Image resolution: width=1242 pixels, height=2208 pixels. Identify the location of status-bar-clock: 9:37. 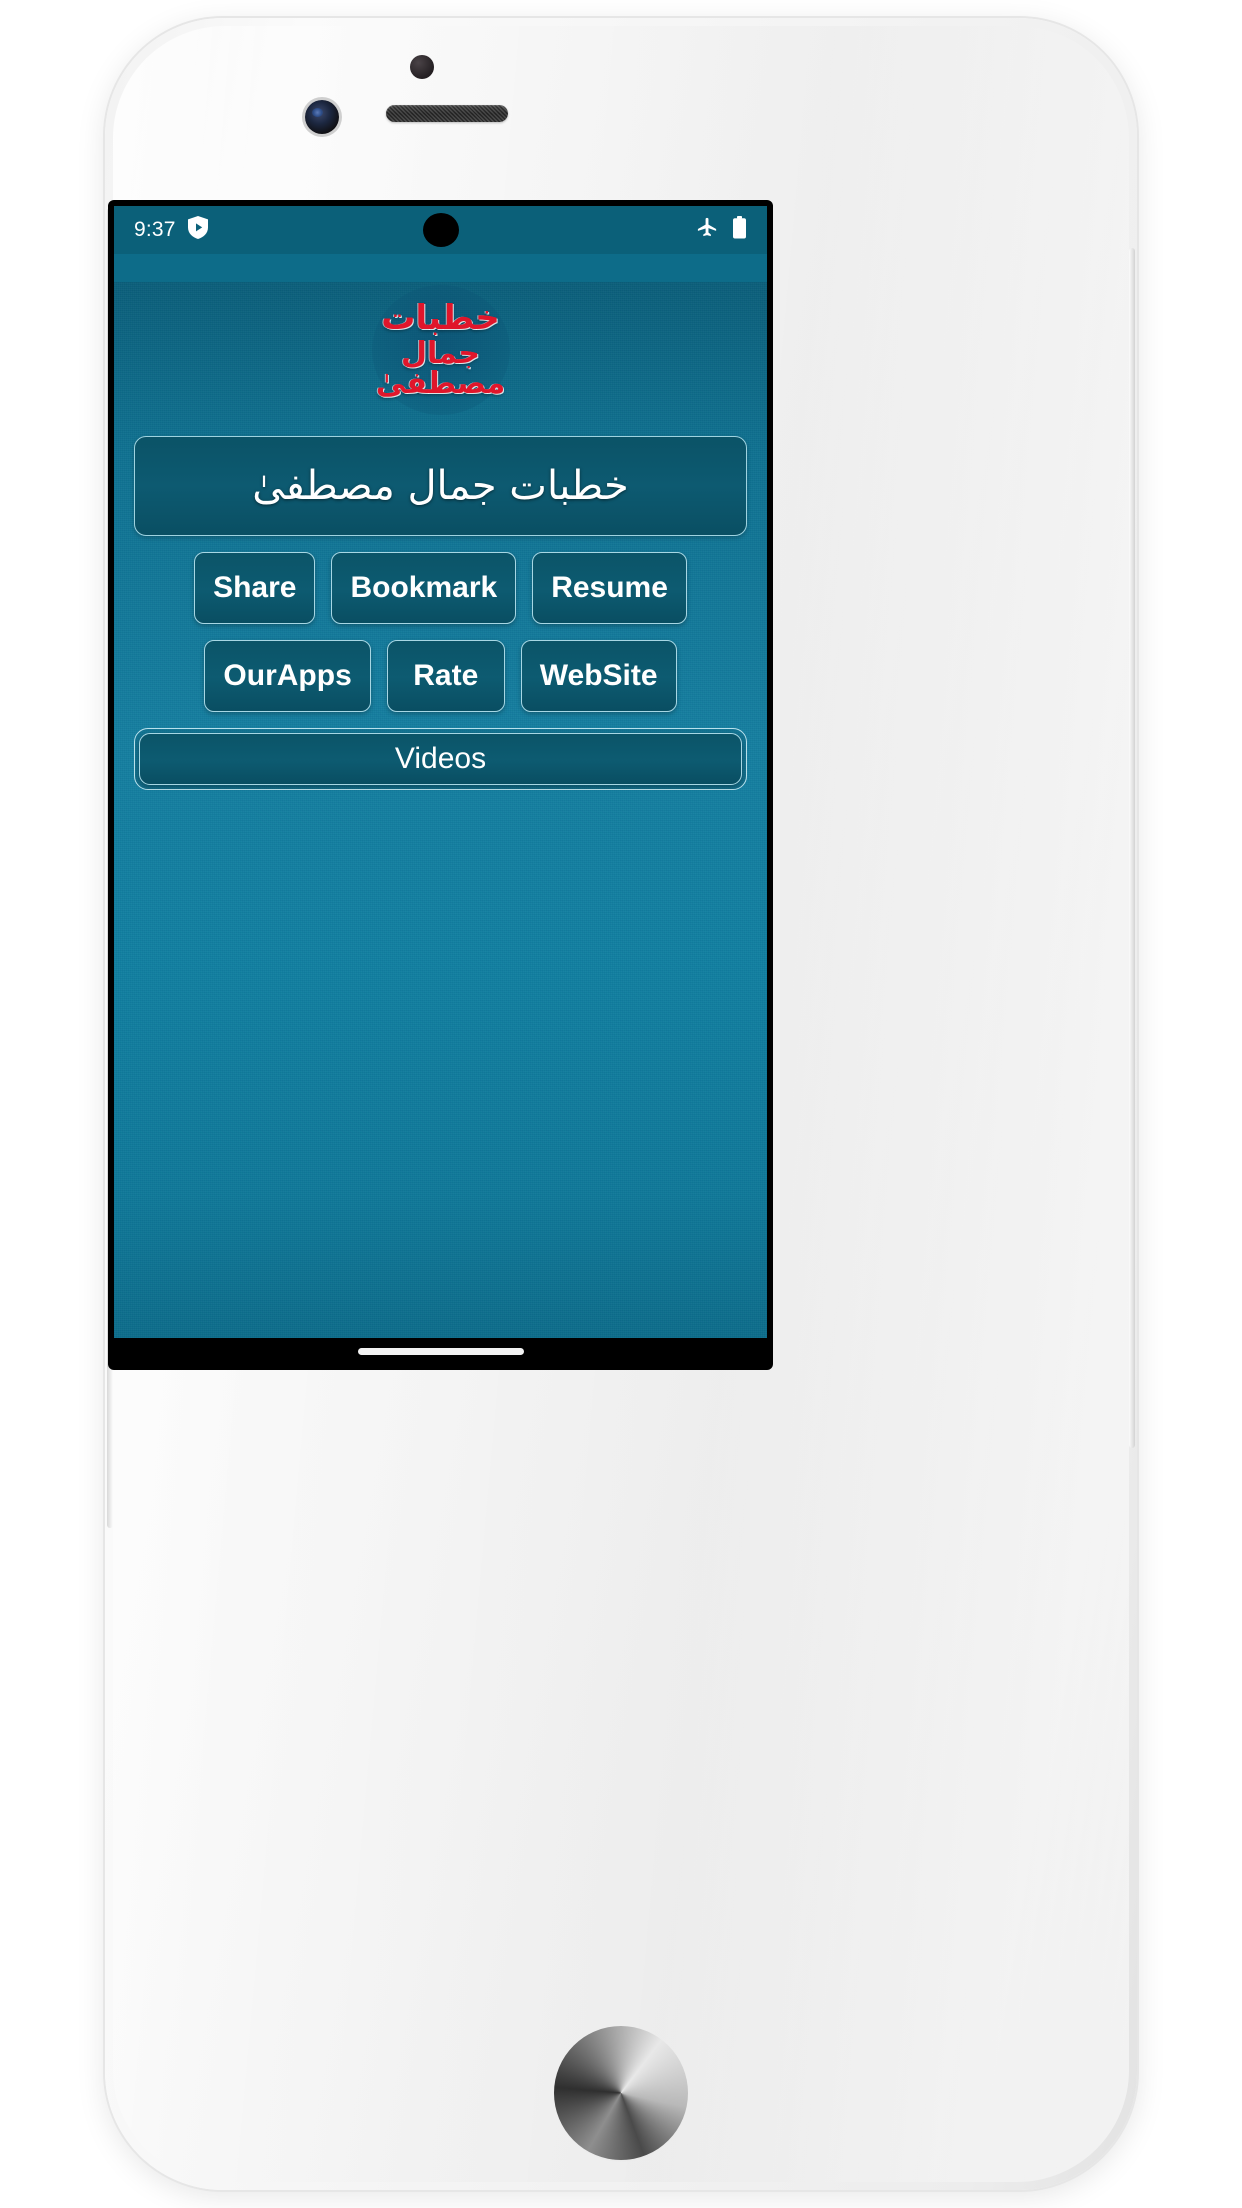
(155, 229).